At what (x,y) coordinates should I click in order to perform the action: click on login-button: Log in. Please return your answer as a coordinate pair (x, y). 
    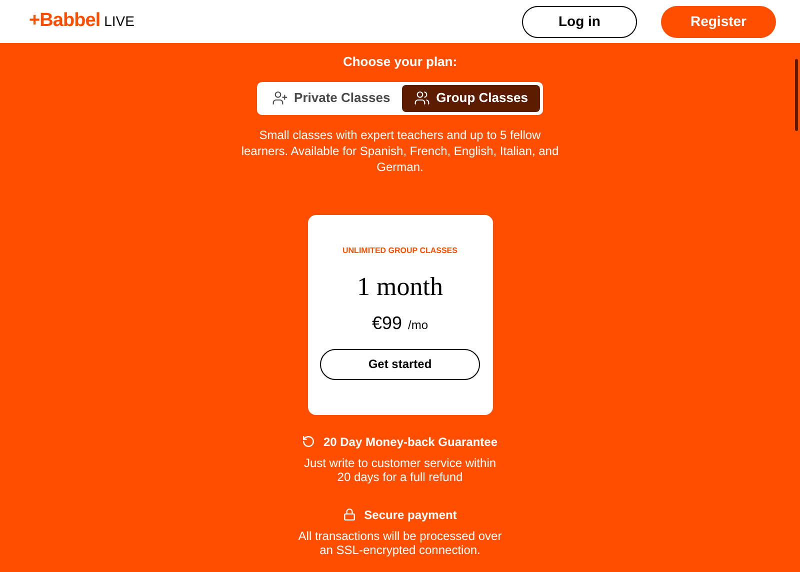
    Looking at the image, I should click on (579, 22).